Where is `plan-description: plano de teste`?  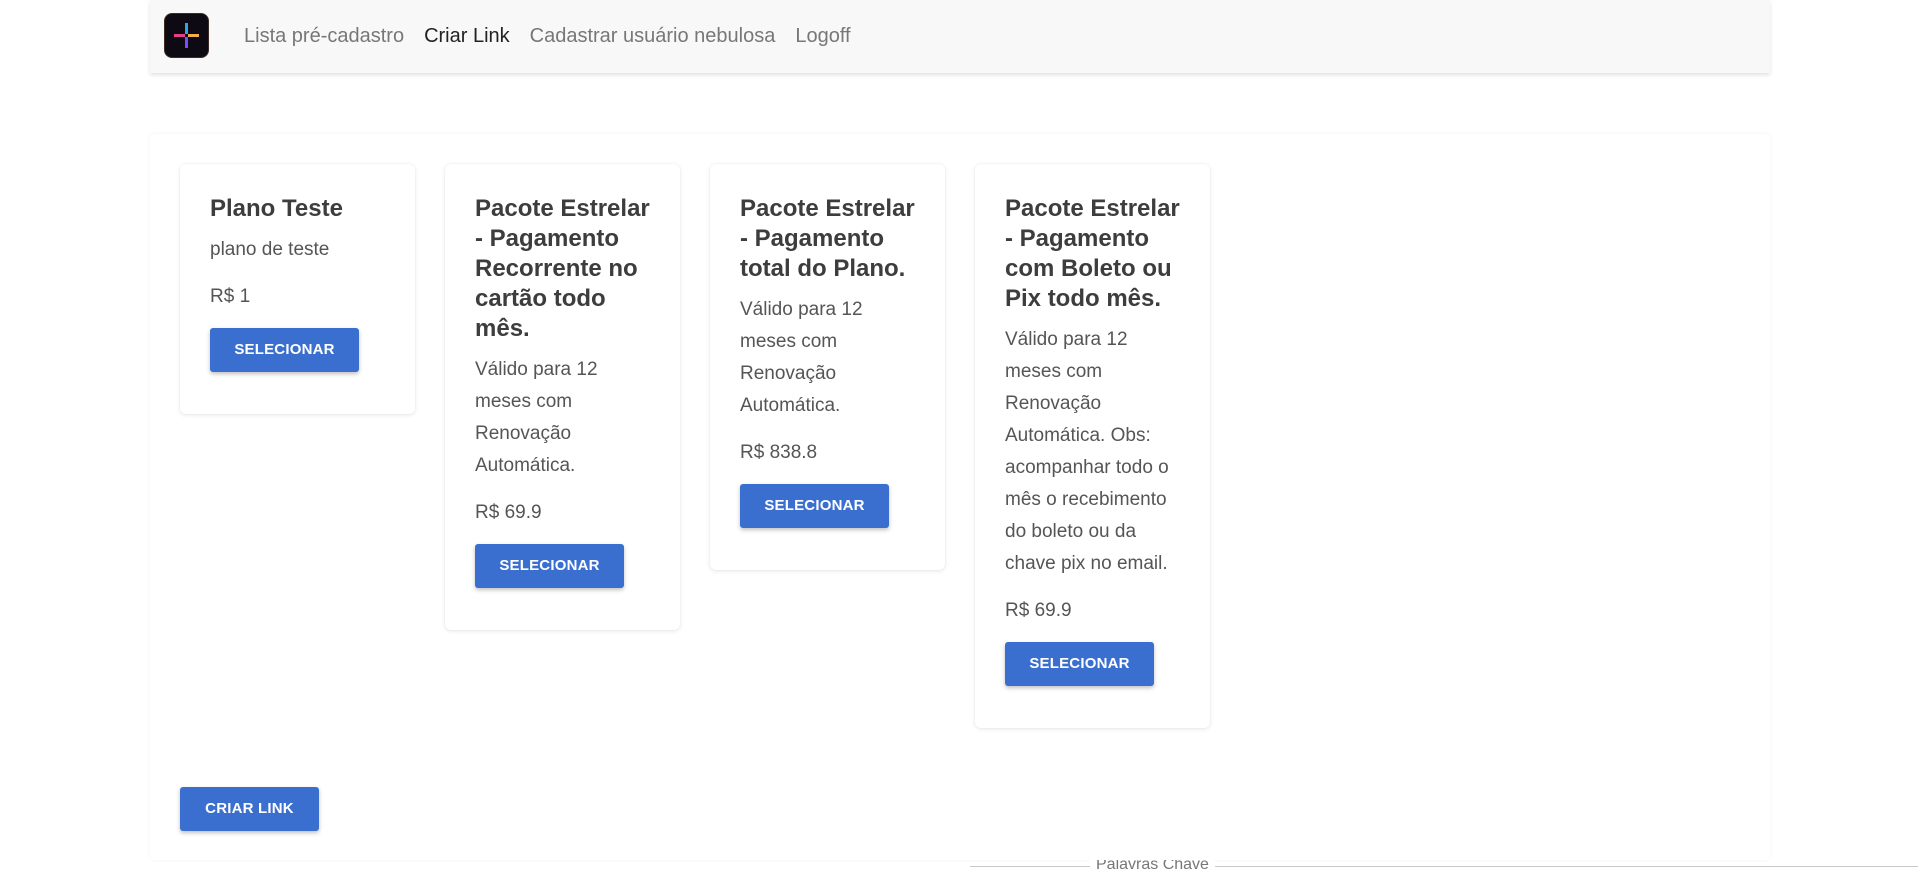
plan-description: plano de teste is located at coordinates (270, 249).